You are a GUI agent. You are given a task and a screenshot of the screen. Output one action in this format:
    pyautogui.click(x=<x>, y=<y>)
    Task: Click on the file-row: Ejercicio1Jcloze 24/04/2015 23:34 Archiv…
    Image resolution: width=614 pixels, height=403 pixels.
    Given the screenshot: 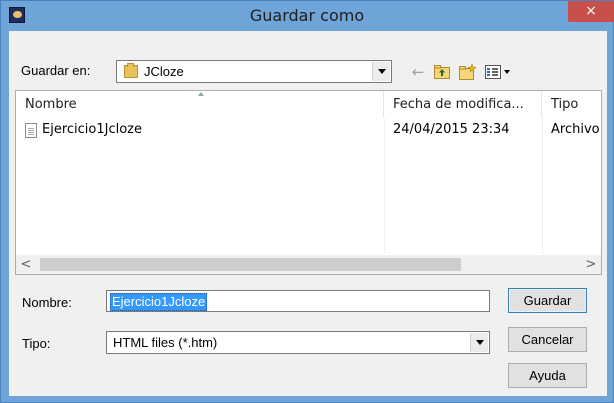 What is the action you would take?
    pyautogui.click(x=308, y=131)
    